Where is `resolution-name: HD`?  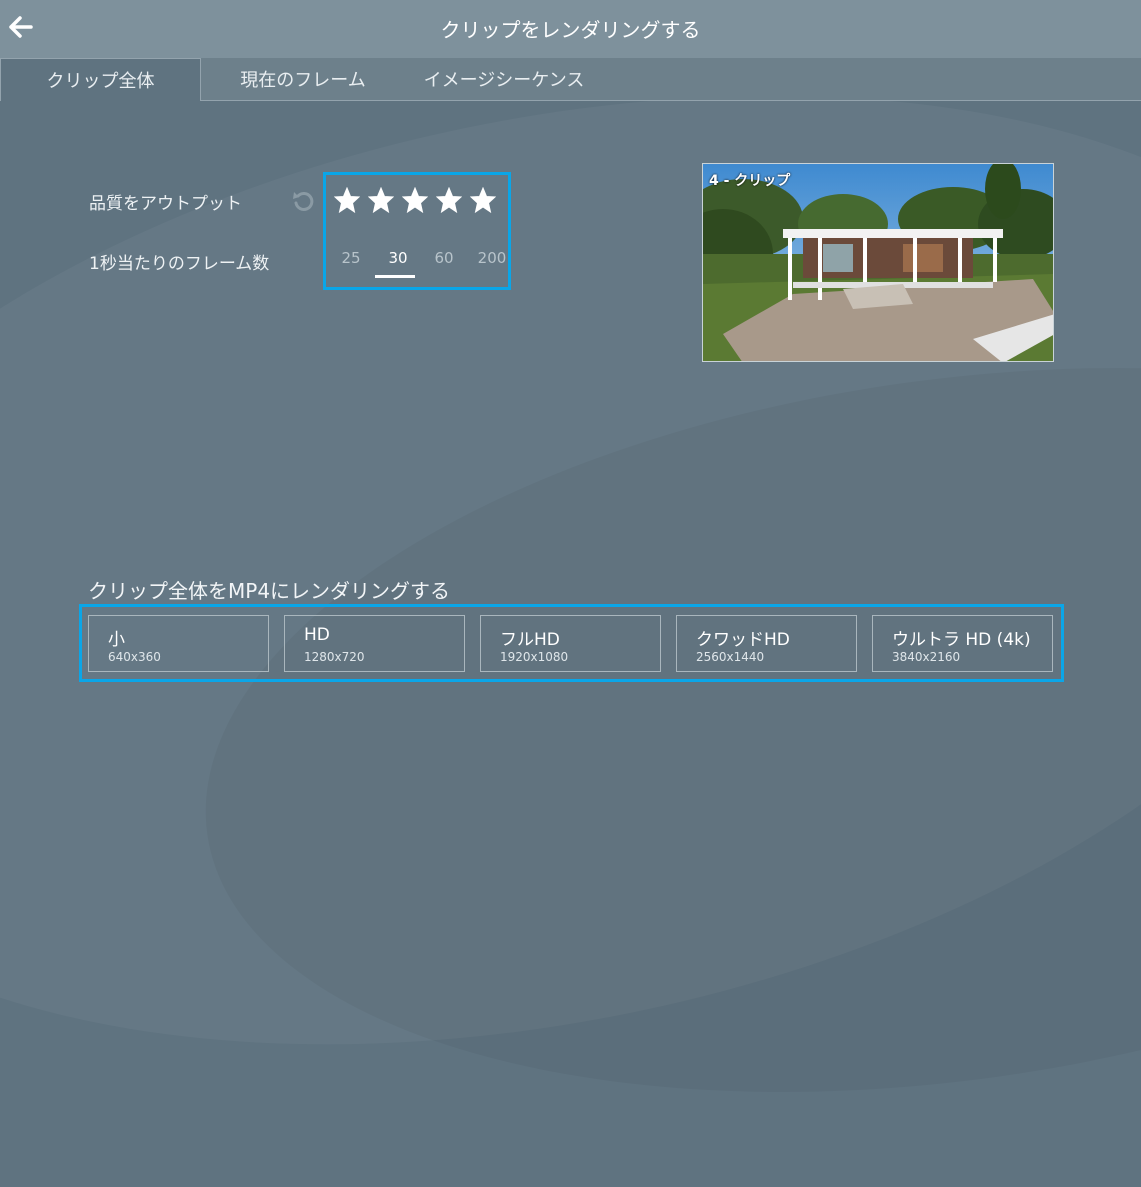
resolution-name: HD is located at coordinates (317, 635).